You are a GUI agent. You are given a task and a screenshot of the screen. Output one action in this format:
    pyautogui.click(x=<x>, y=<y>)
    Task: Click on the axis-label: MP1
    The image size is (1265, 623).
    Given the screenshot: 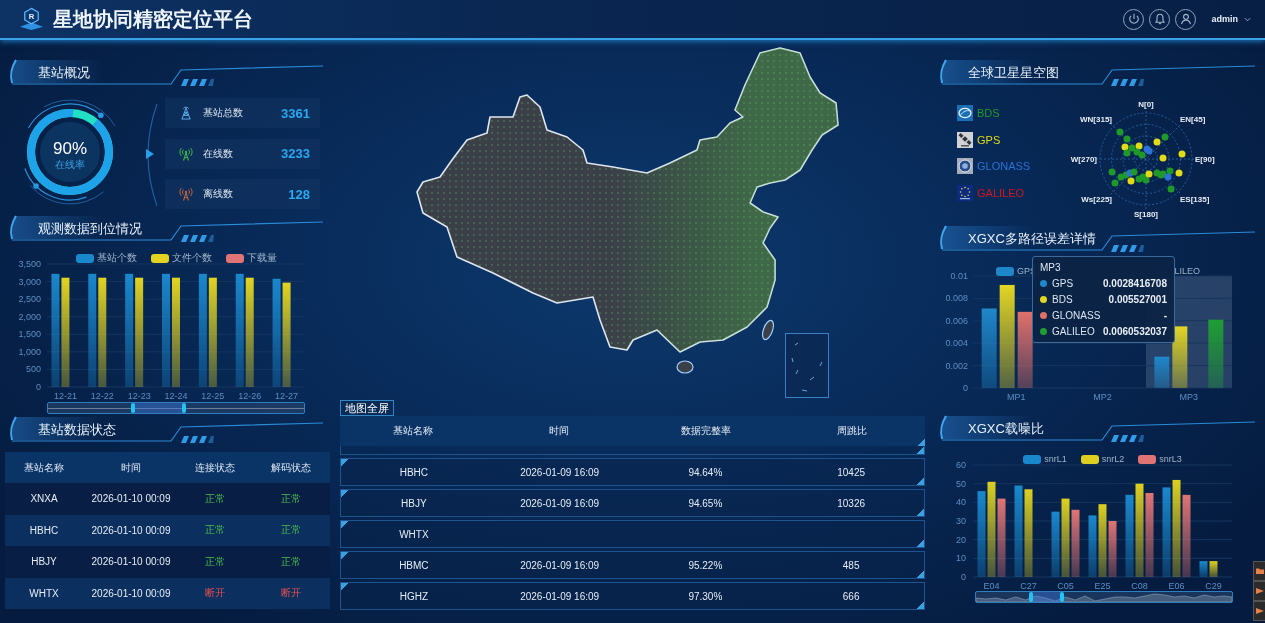 What is the action you would take?
    pyautogui.click(x=1016, y=397)
    